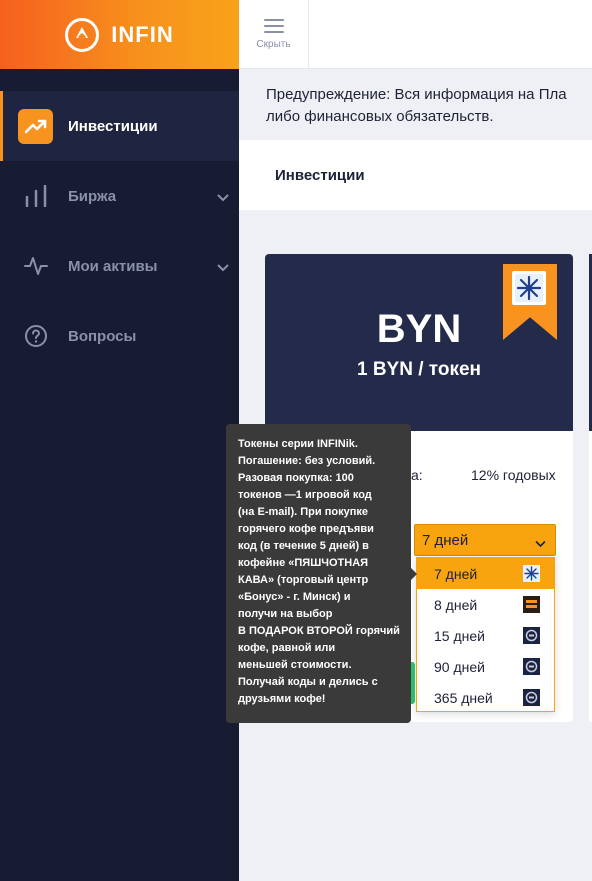 The image size is (592, 881). I want to click on logo-bar: INFIN, so click(119, 34).